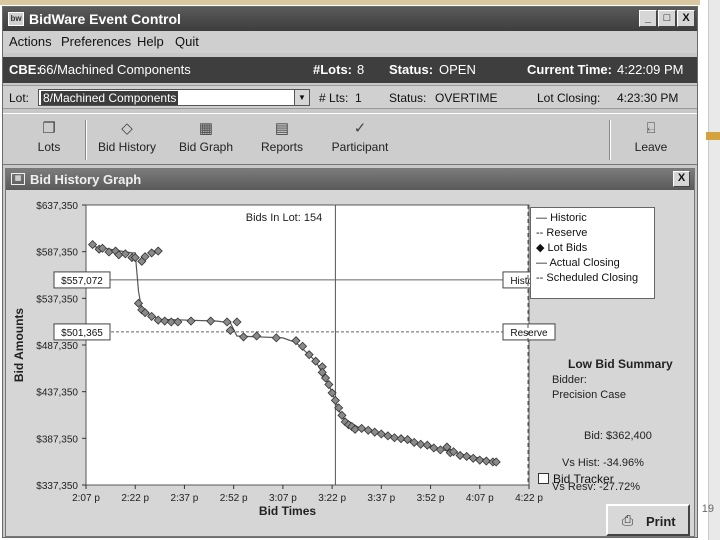  I want to click on current-time-label: Current Time:, so click(569, 69).